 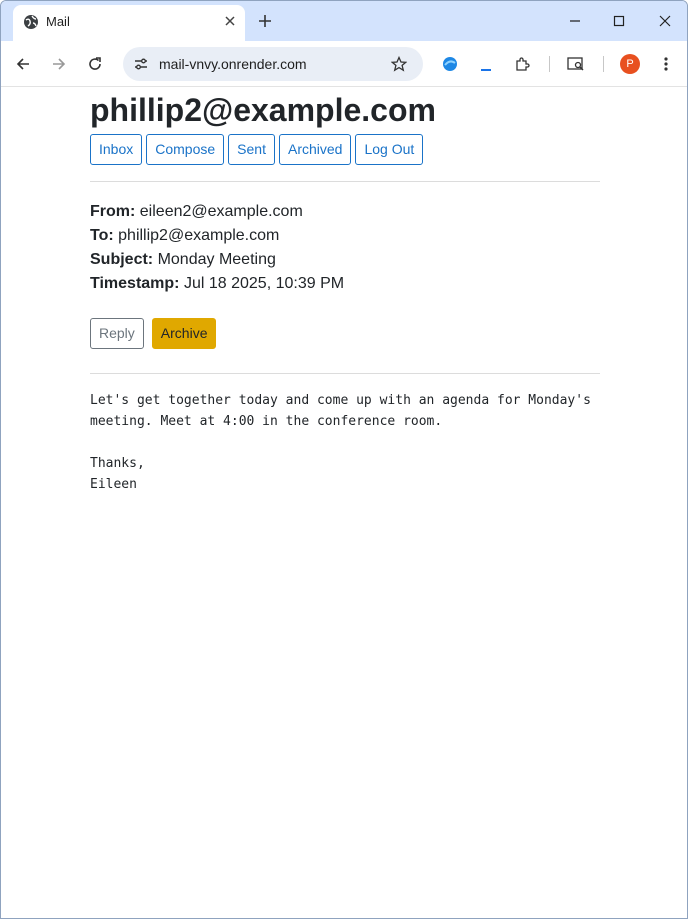 What do you see at coordinates (95, 64) in the screenshot?
I see `reload-icon` at bounding box center [95, 64].